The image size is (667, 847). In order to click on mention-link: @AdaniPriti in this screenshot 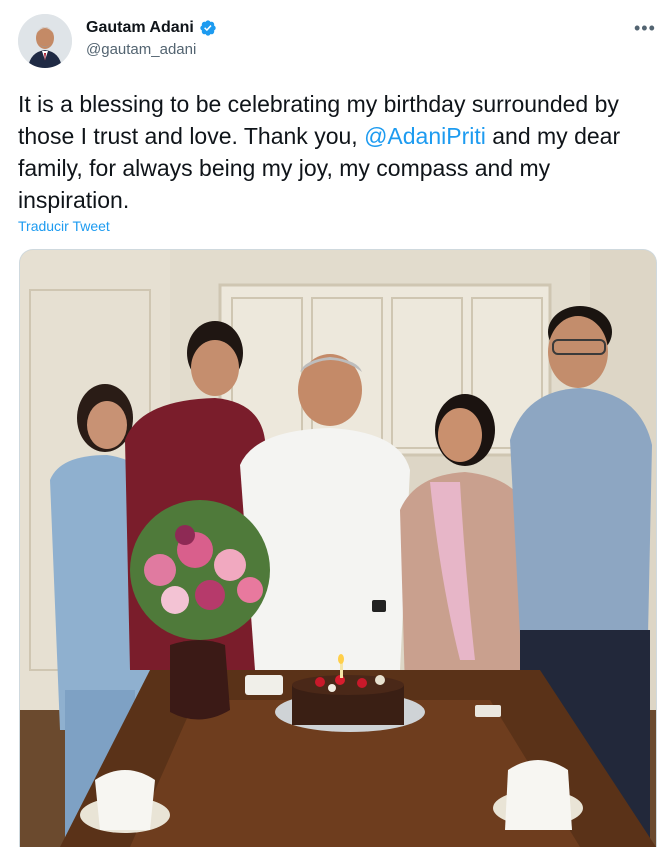, I will do `click(425, 136)`.